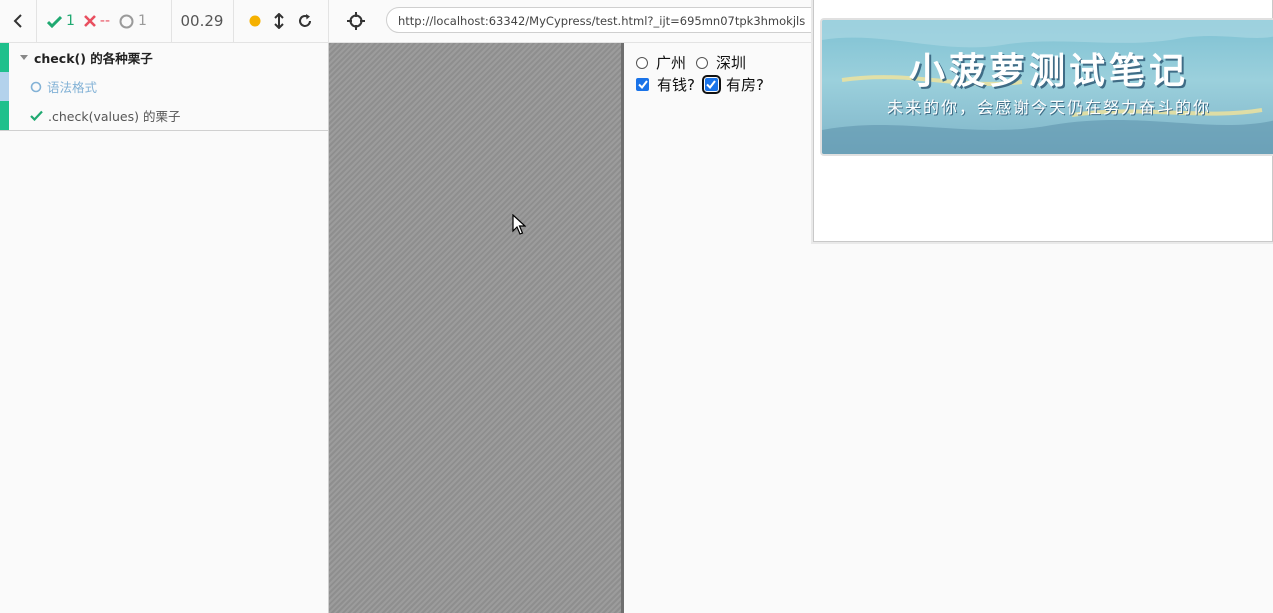 This screenshot has height=613, width=1273. I want to click on banner-title: 小菠萝测试笔记, so click(1048, 71).